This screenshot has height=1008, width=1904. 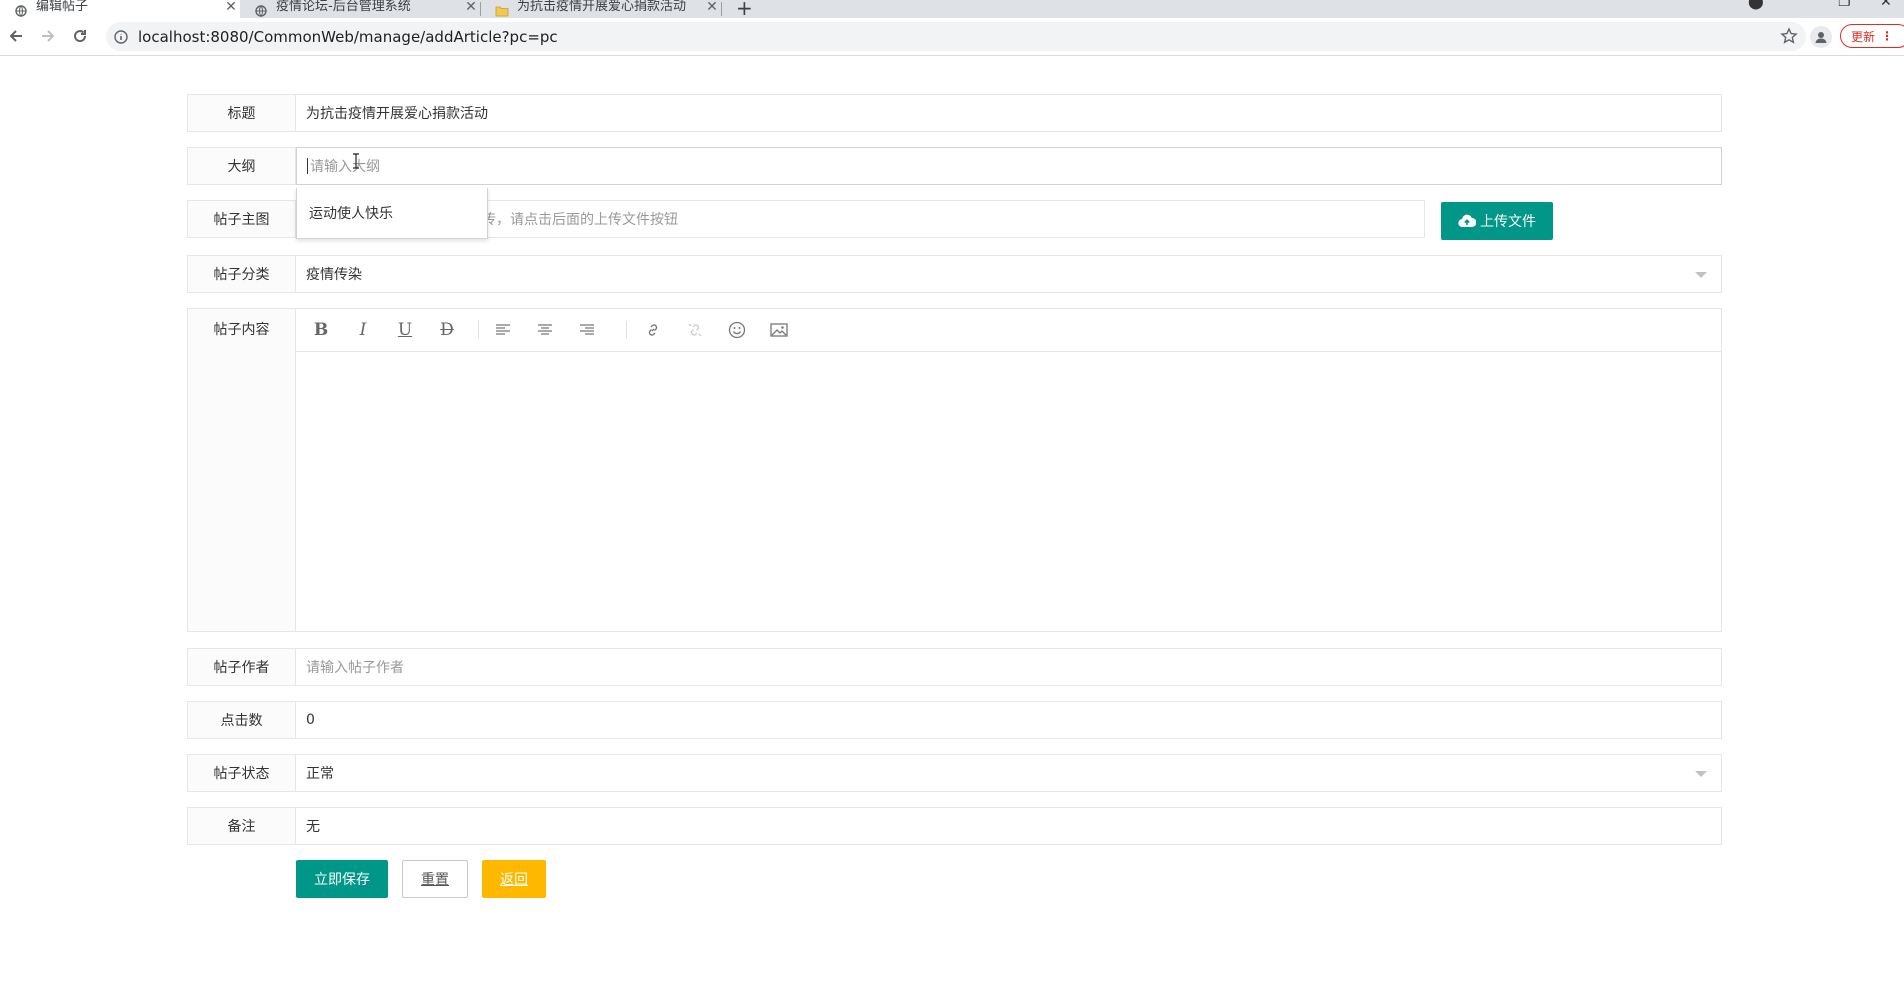 I want to click on title-label: 标题, so click(x=241, y=113).